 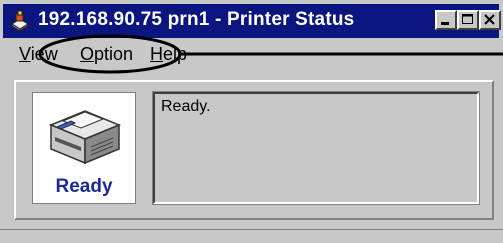 I want to click on minimize-button, so click(x=446, y=20).